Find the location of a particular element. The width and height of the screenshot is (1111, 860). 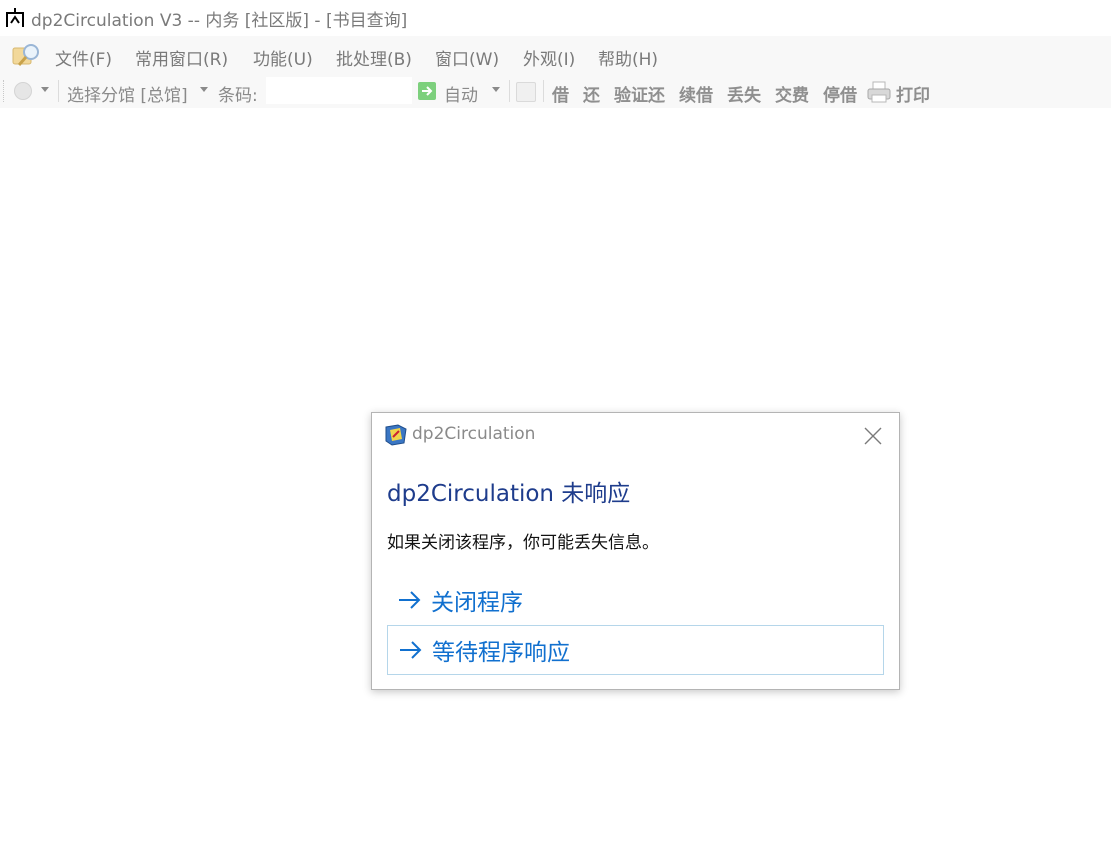

window-title: dp2Circulation V3 -- 内务 [社区版] - [书目查询] is located at coordinates (219, 21).